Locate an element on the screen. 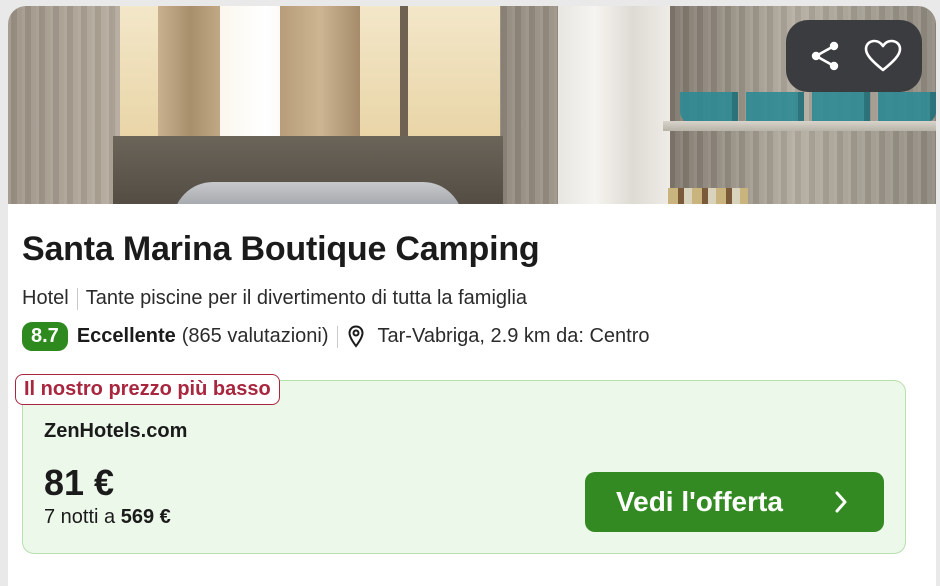 The width and height of the screenshot is (940, 586). photo-actions is located at coordinates (854, 56).